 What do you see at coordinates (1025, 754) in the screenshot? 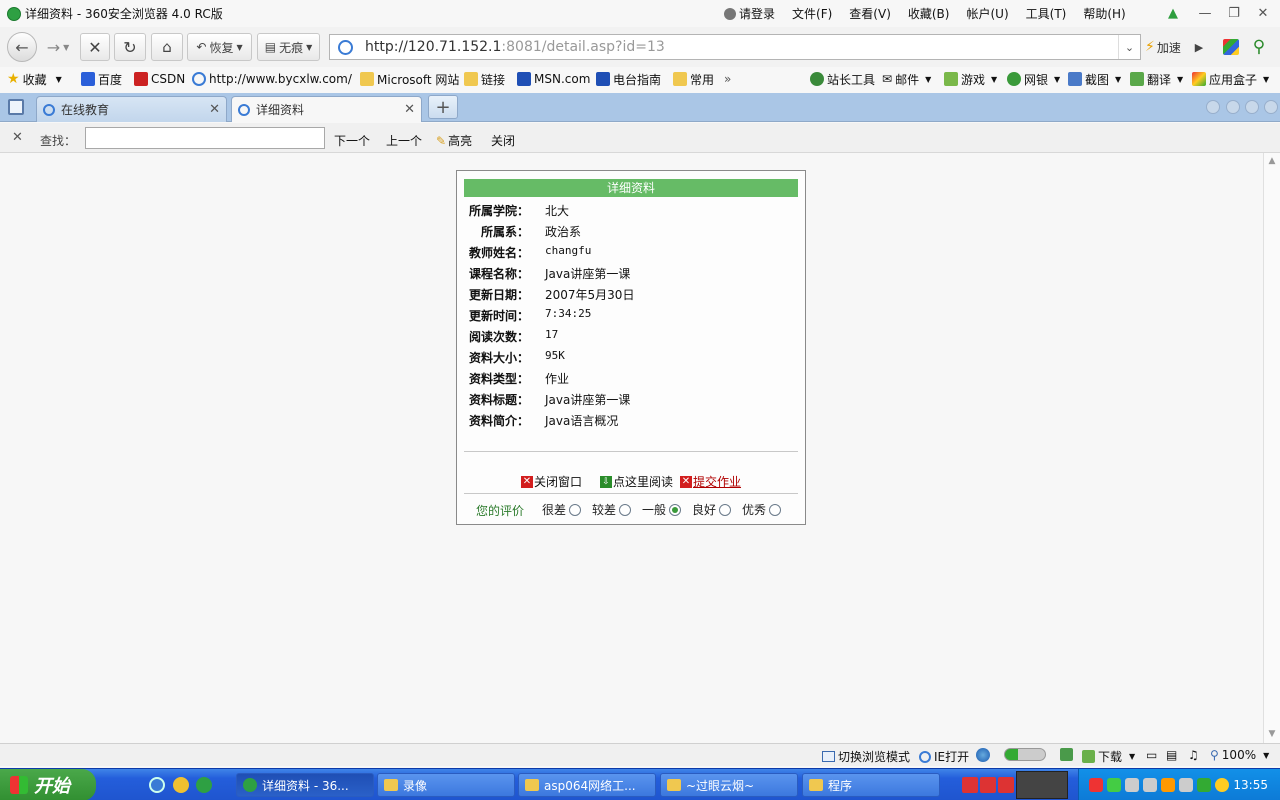
I see `toggle-switch-icon` at bounding box center [1025, 754].